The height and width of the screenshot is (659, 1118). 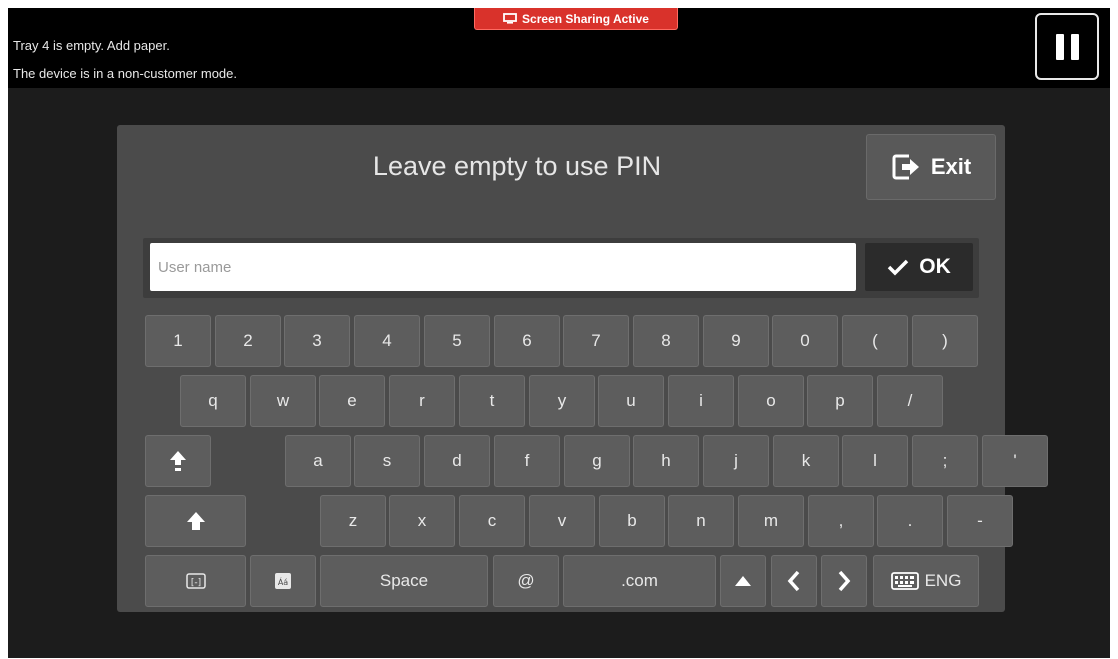 I want to click on key--: -, so click(x=980, y=521).